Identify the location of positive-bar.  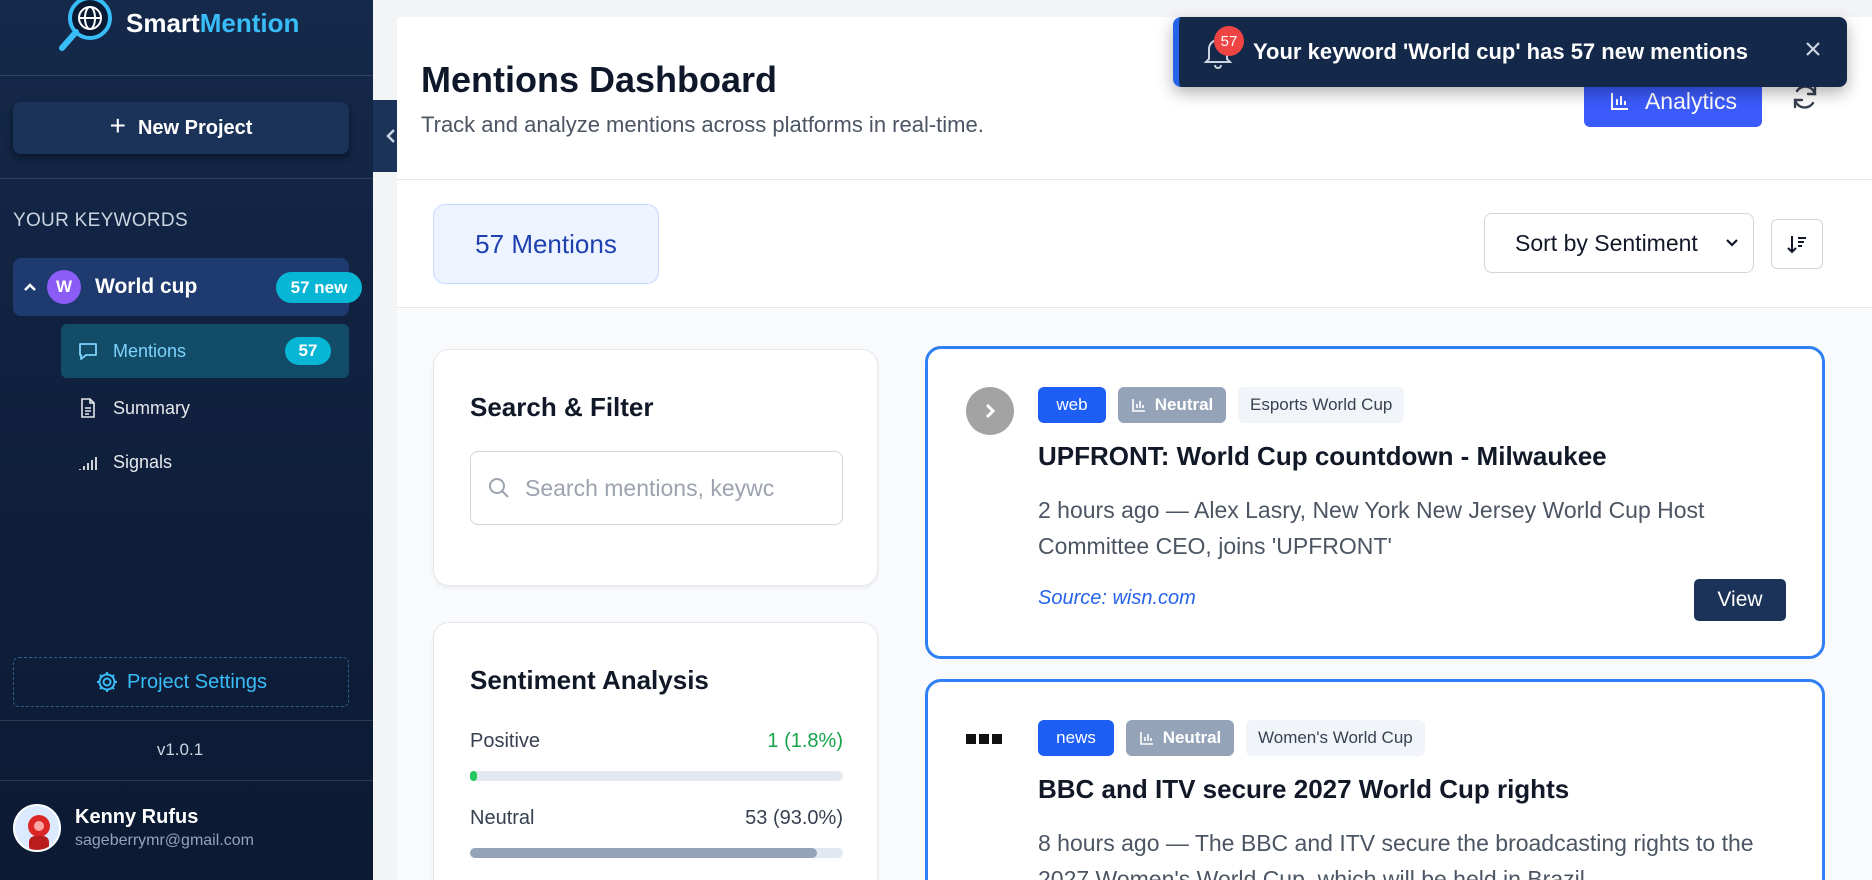
(656, 776).